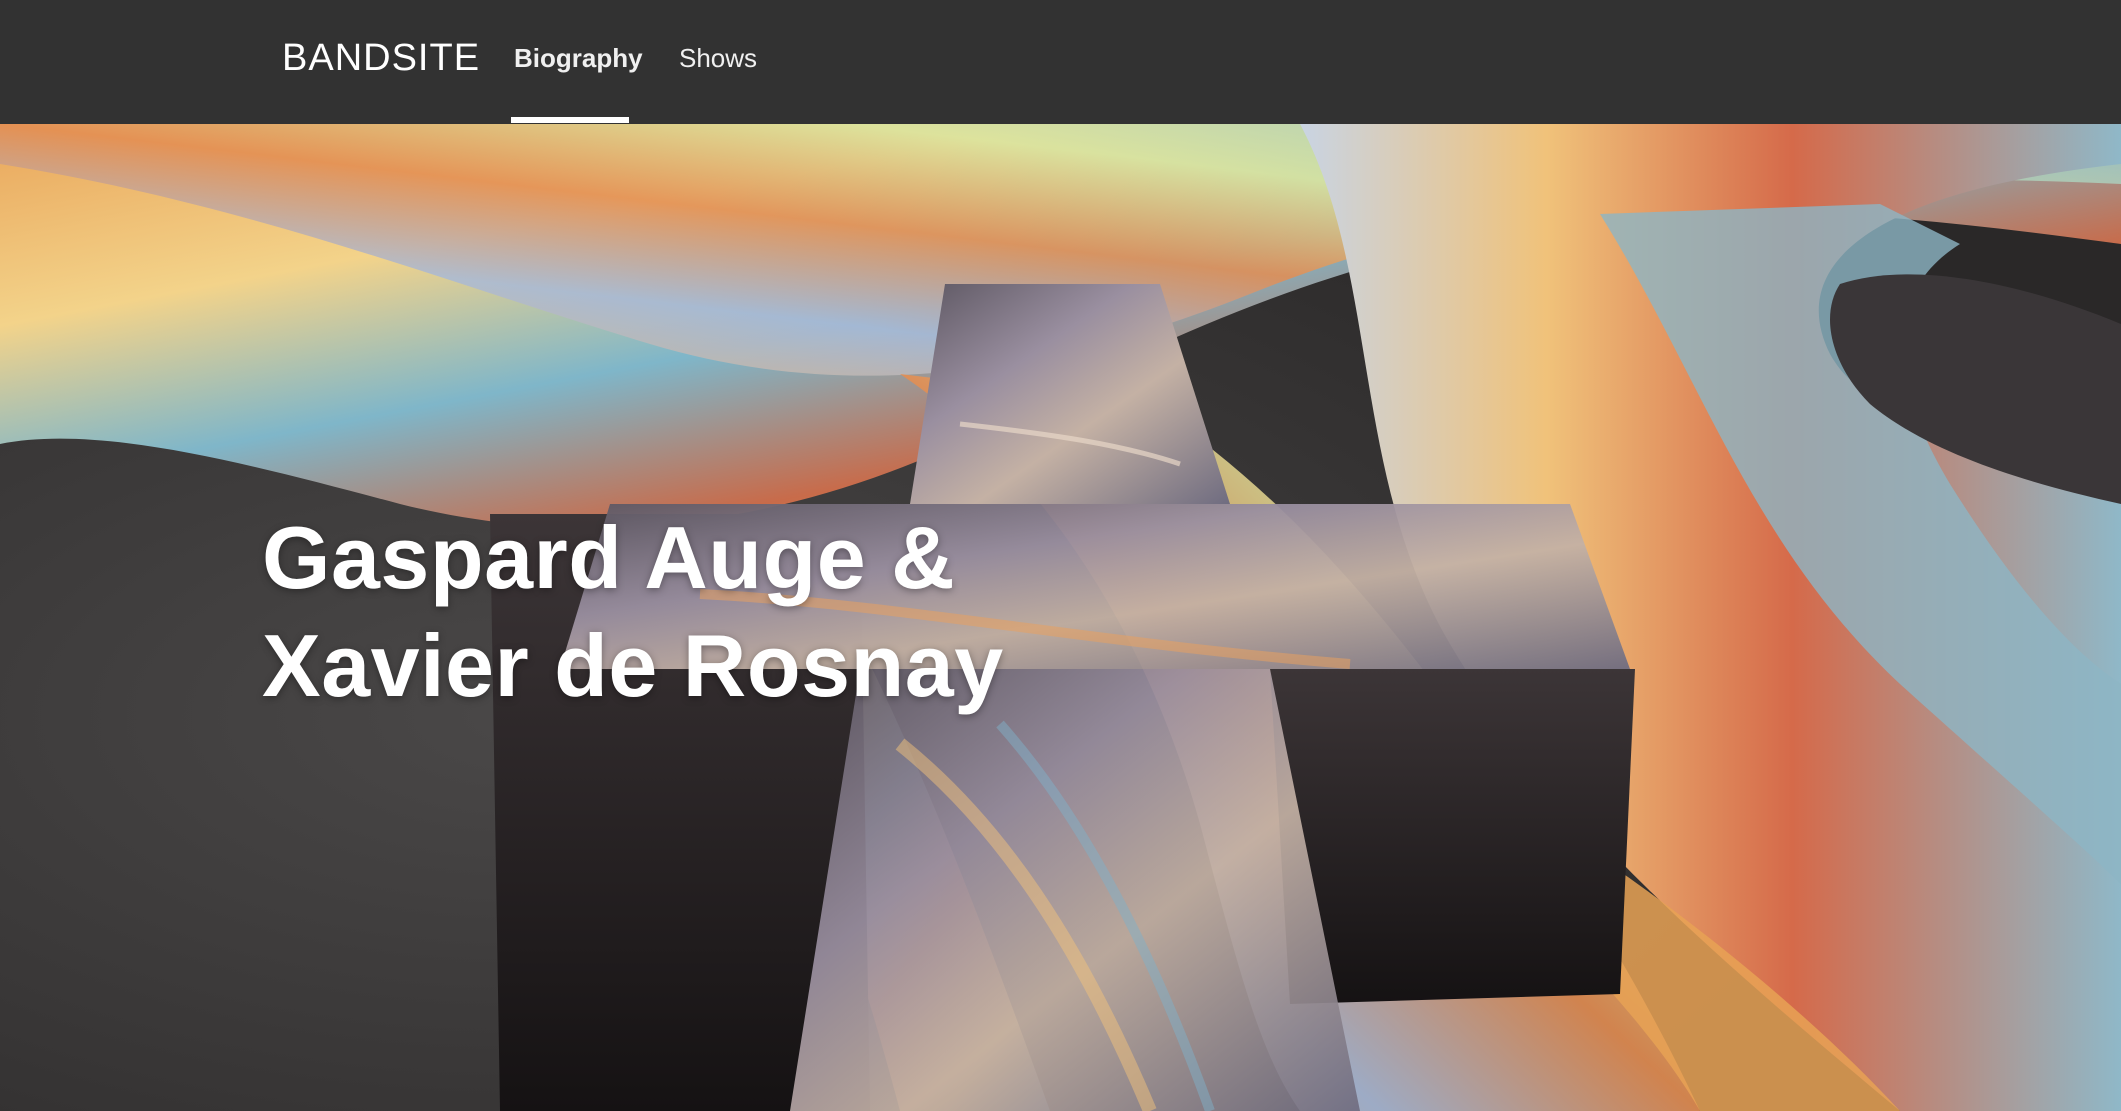 This screenshot has width=2121, height=1111. What do you see at coordinates (578, 58) in the screenshot?
I see `nav-biography: Biography` at bounding box center [578, 58].